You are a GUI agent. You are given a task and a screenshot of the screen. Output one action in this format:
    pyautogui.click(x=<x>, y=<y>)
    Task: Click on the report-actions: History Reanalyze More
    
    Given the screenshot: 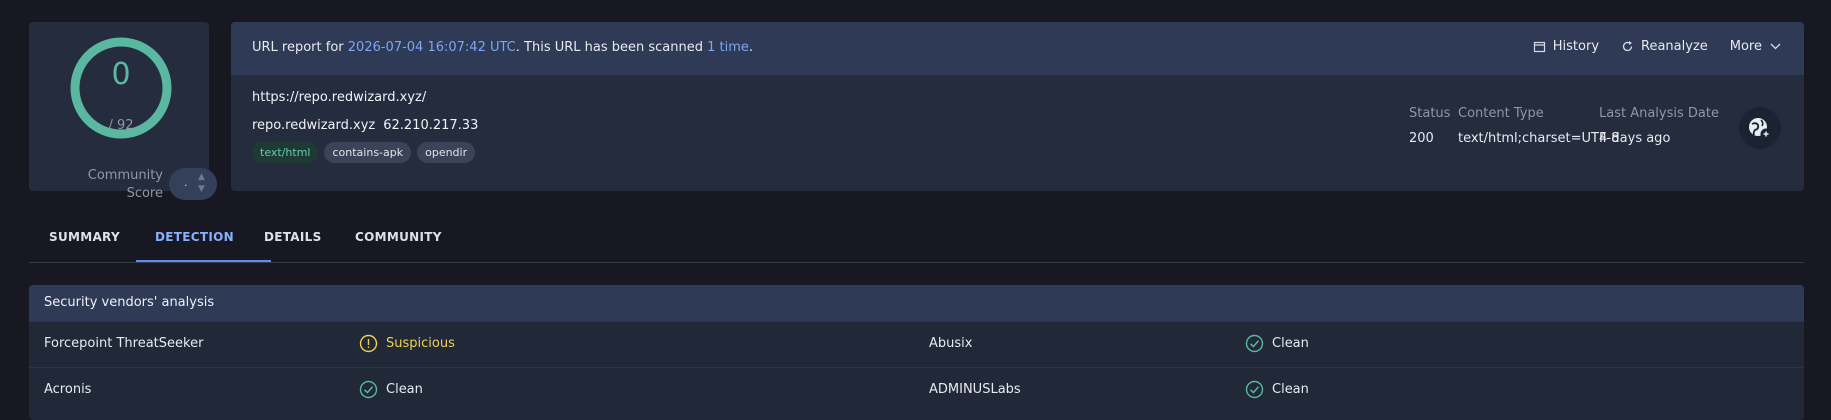 What is the action you would take?
    pyautogui.click(x=1657, y=46)
    